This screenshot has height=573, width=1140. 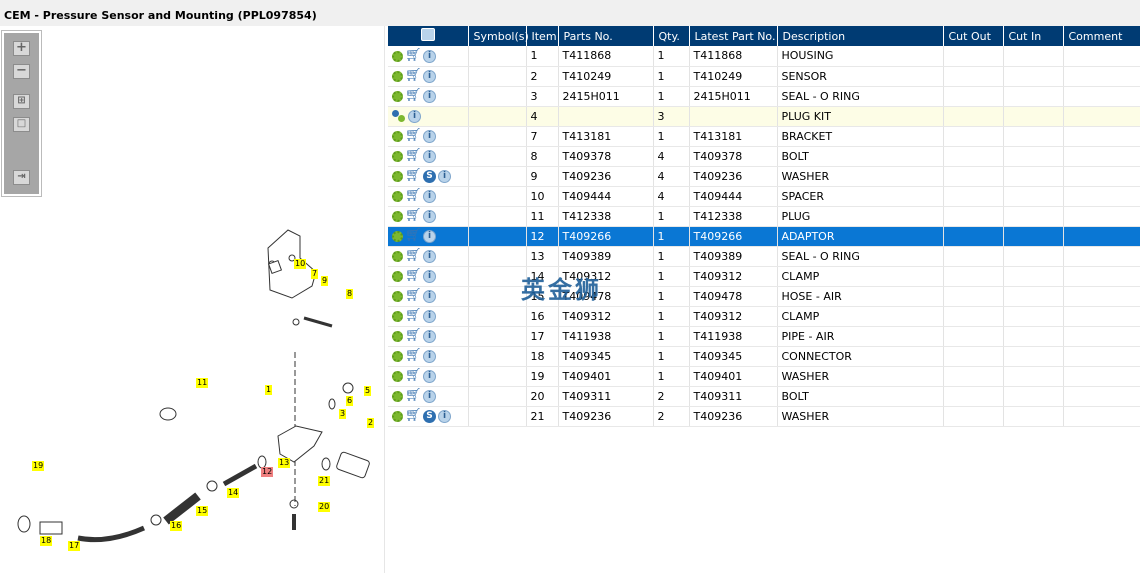 I want to click on callout-8: 8, so click(x=350, y=294).